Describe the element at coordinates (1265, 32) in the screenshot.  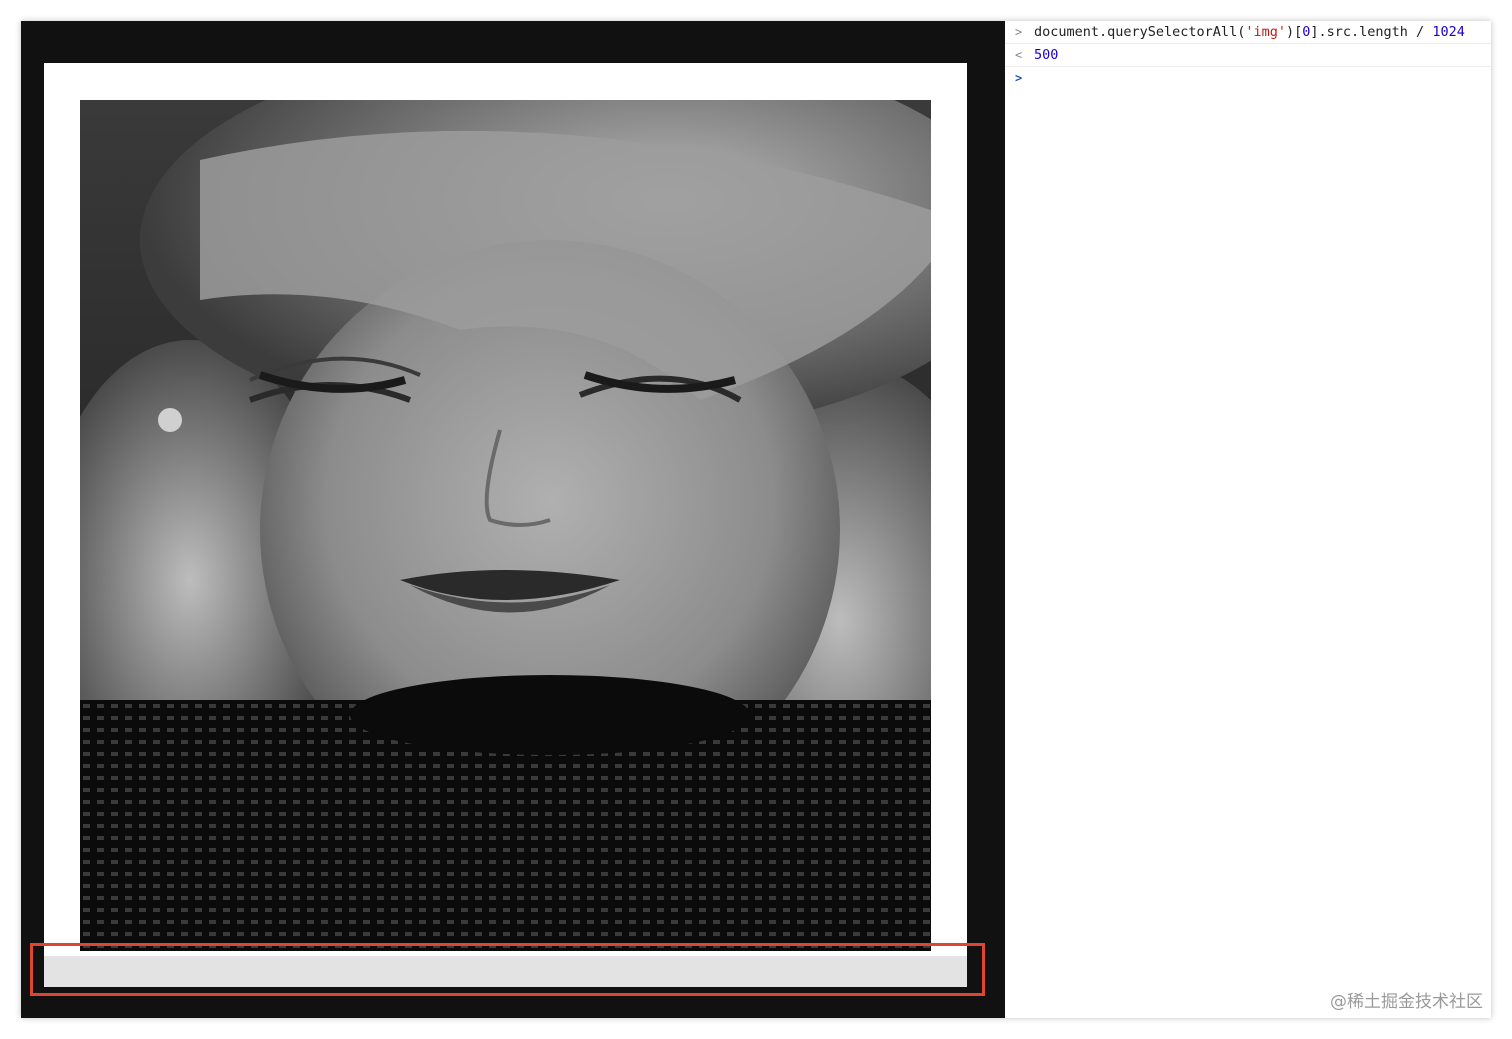
I see `code-string: 'img'` at that location.